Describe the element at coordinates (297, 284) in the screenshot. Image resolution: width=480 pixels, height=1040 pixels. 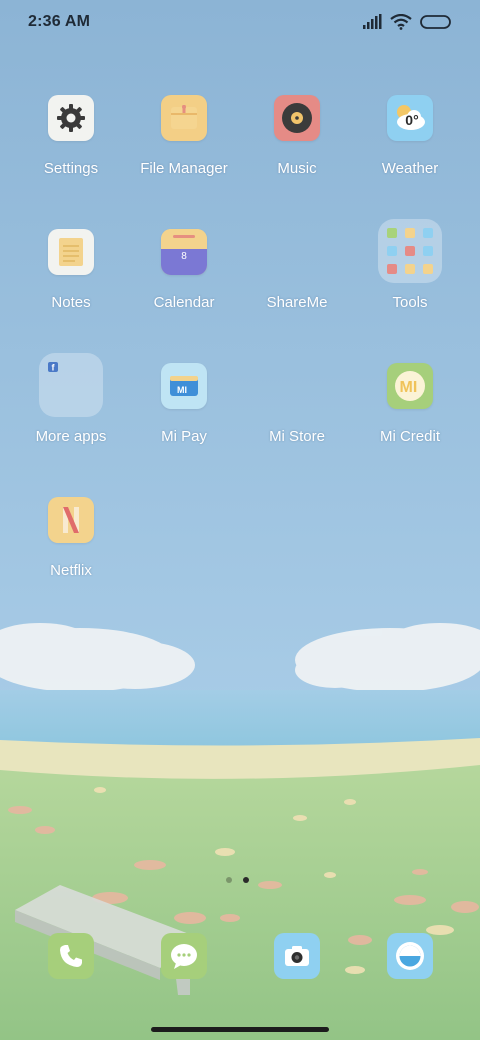
I see `app-shareme: ShareMe` at that location.